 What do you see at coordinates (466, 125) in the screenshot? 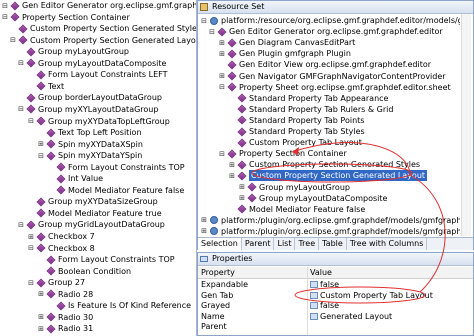
I see `resource-scrollbar` at bounding box center [466, 125].